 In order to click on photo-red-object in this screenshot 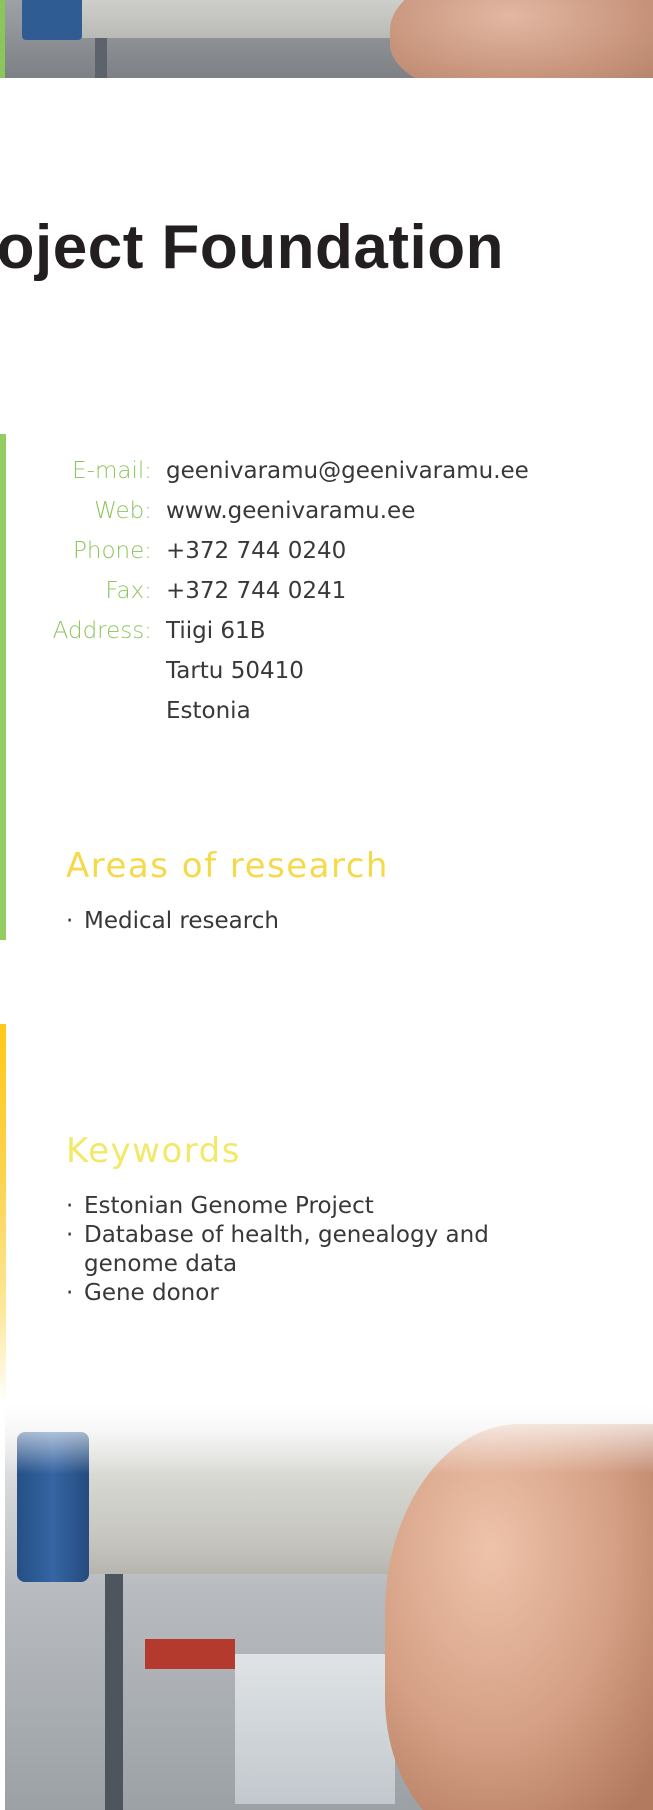, I will do `click(190, 1654)`.